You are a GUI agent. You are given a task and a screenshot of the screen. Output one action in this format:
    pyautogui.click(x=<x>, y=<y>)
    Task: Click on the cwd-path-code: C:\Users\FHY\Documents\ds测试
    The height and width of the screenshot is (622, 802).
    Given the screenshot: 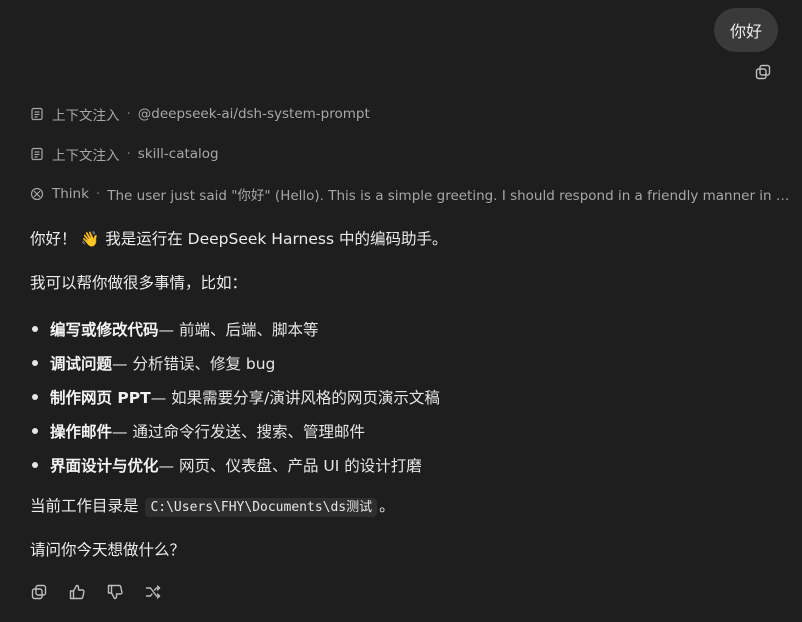 What is the action you would take?
    pyautogui.click(x=261, y=507)
    